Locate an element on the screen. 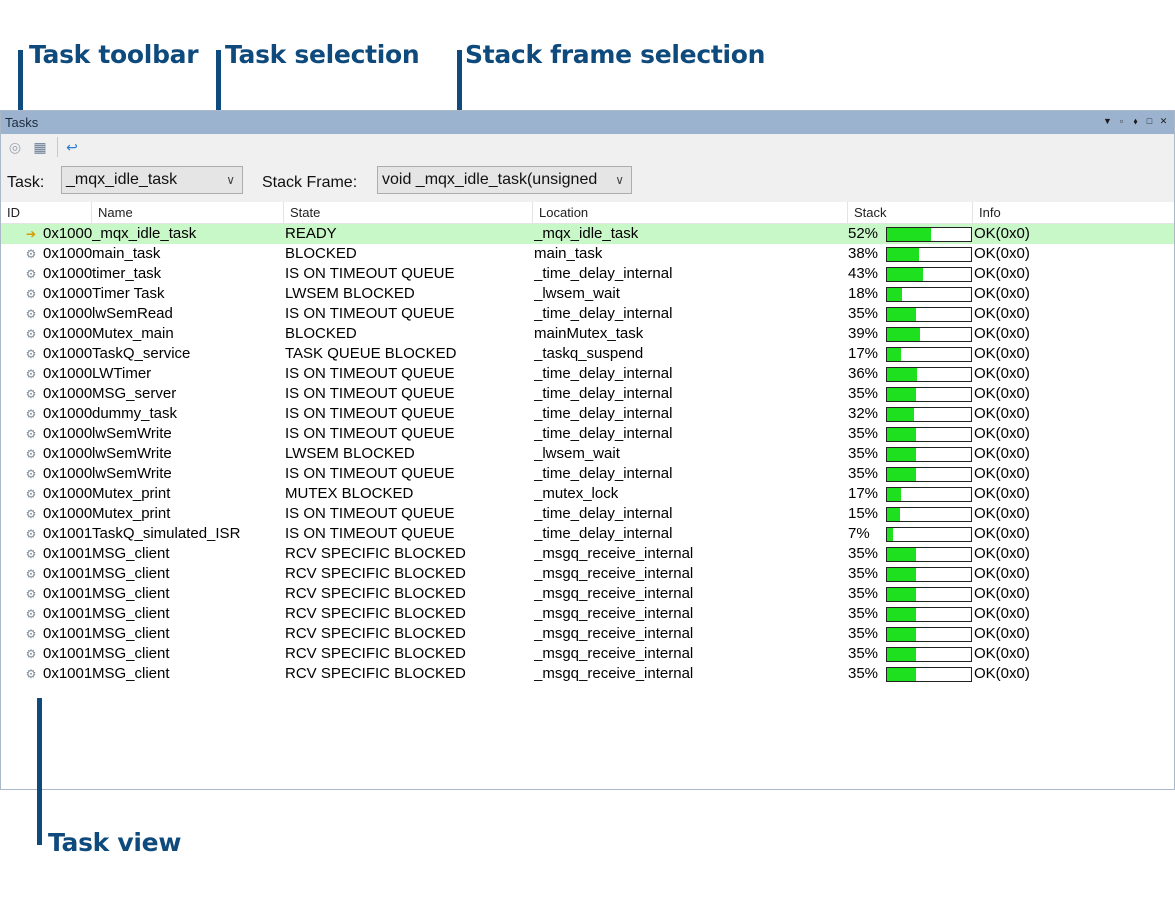 The image size is (1175, 900). stack-frame-combobox-value: void _mqx_idle_task(unsigned is located at coordinates (490, 179).